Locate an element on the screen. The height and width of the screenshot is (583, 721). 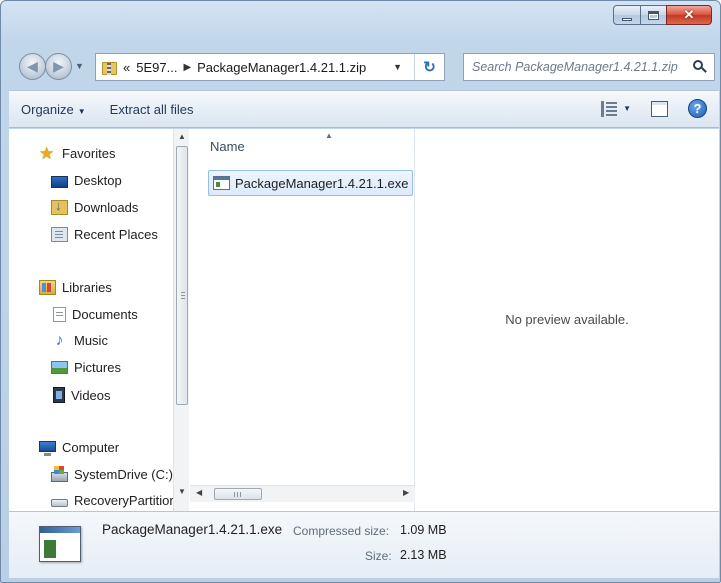
back-button: ◀ is located at coordinates (32, 66).